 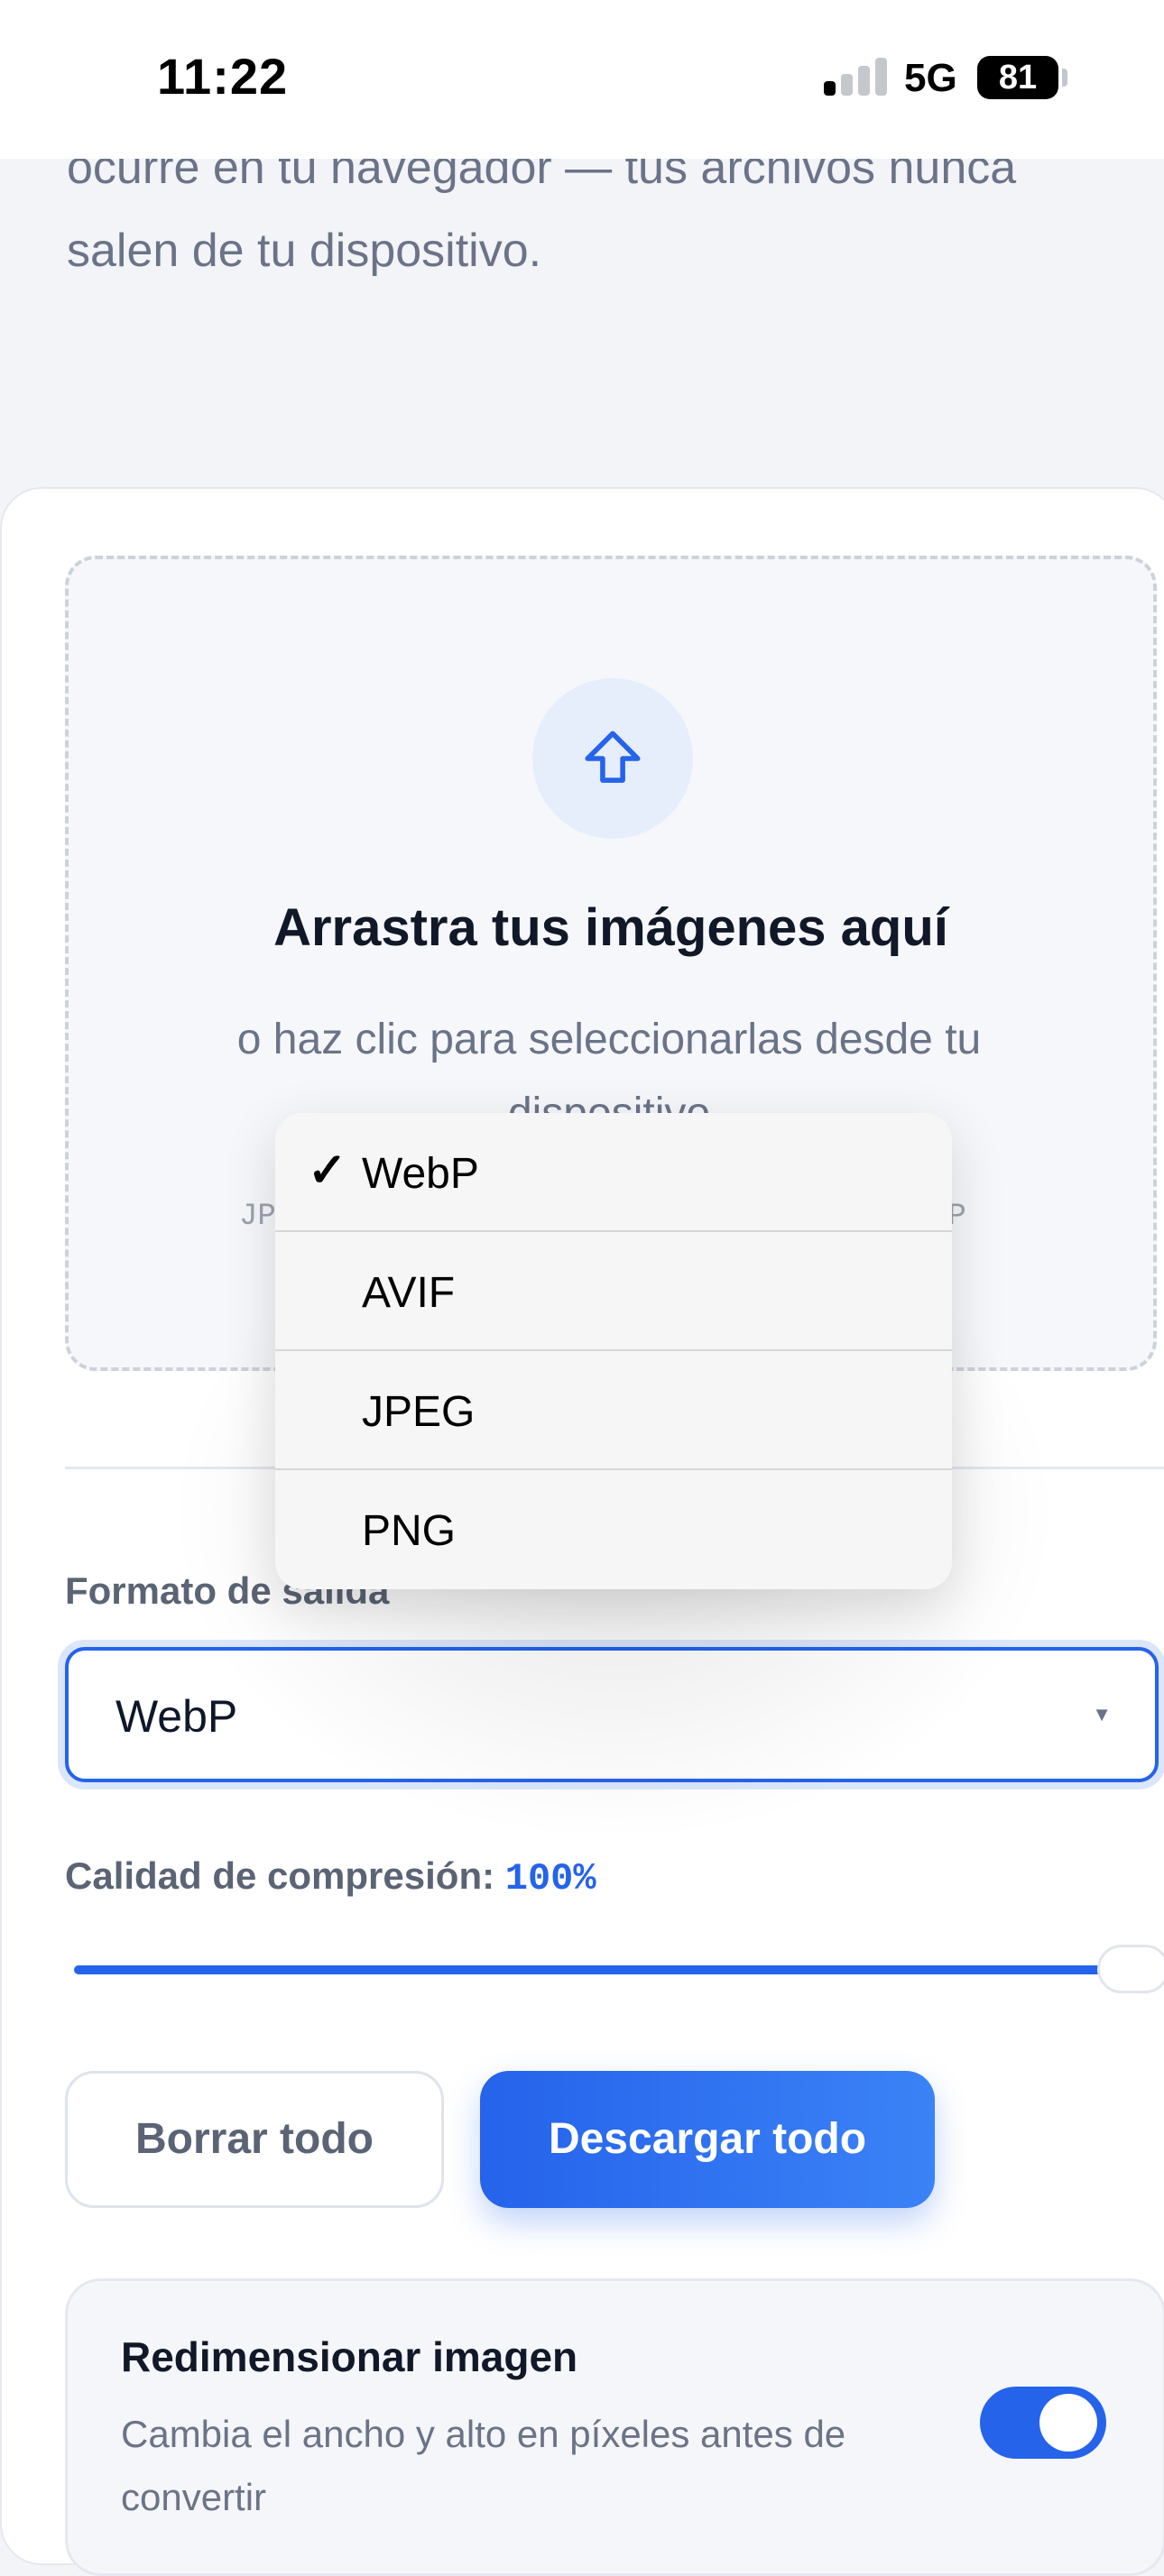 What do you see at coordinates (1102, 1714) in the screenshot?
I see `chevron-down-icon: ▼` at bounding box center [1102, 1714].